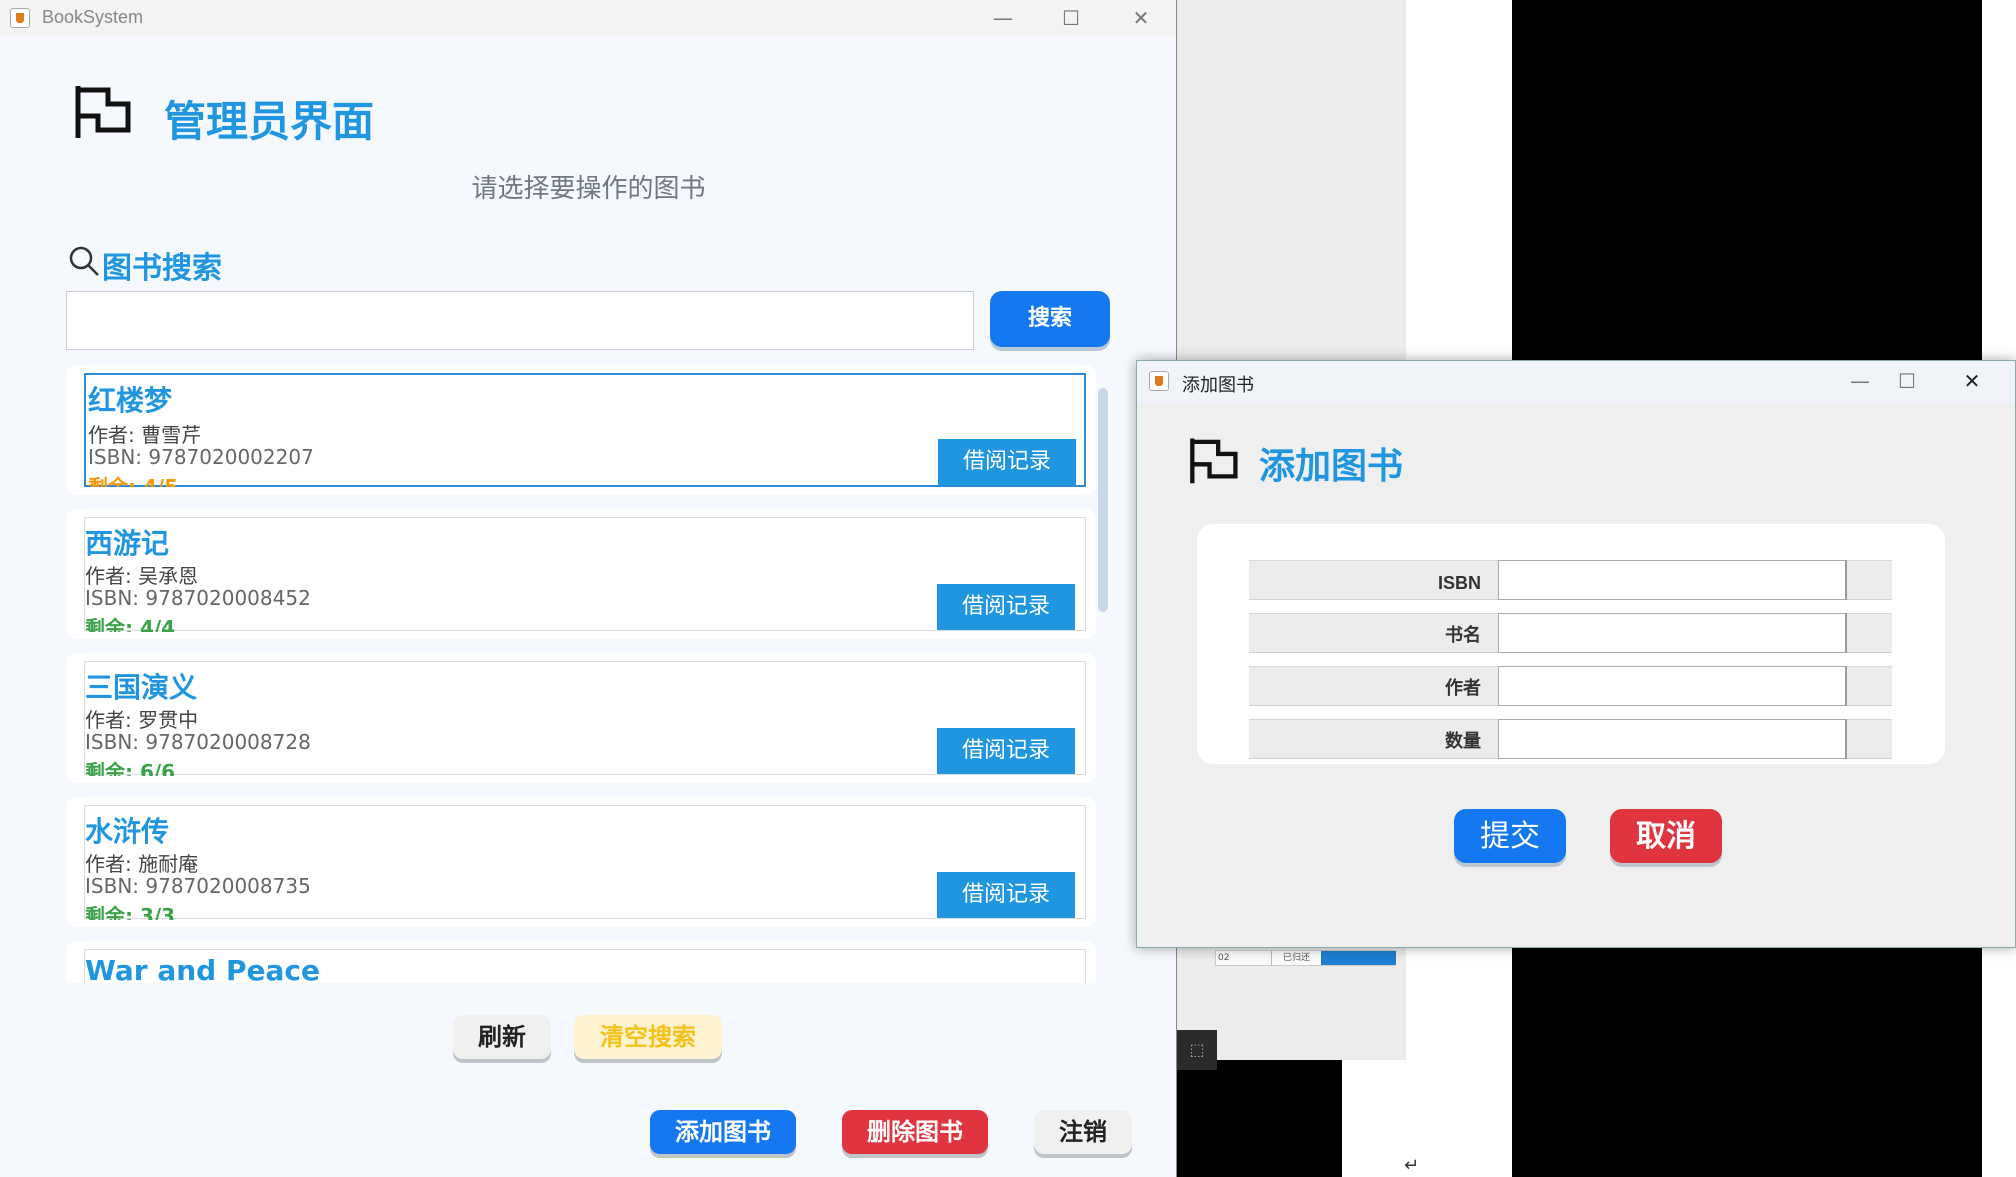  What do you see at coordinates (723, 1132) in the screenshot?
I see `add-book-button: 添加图书` at bounding box center [723, 1132].